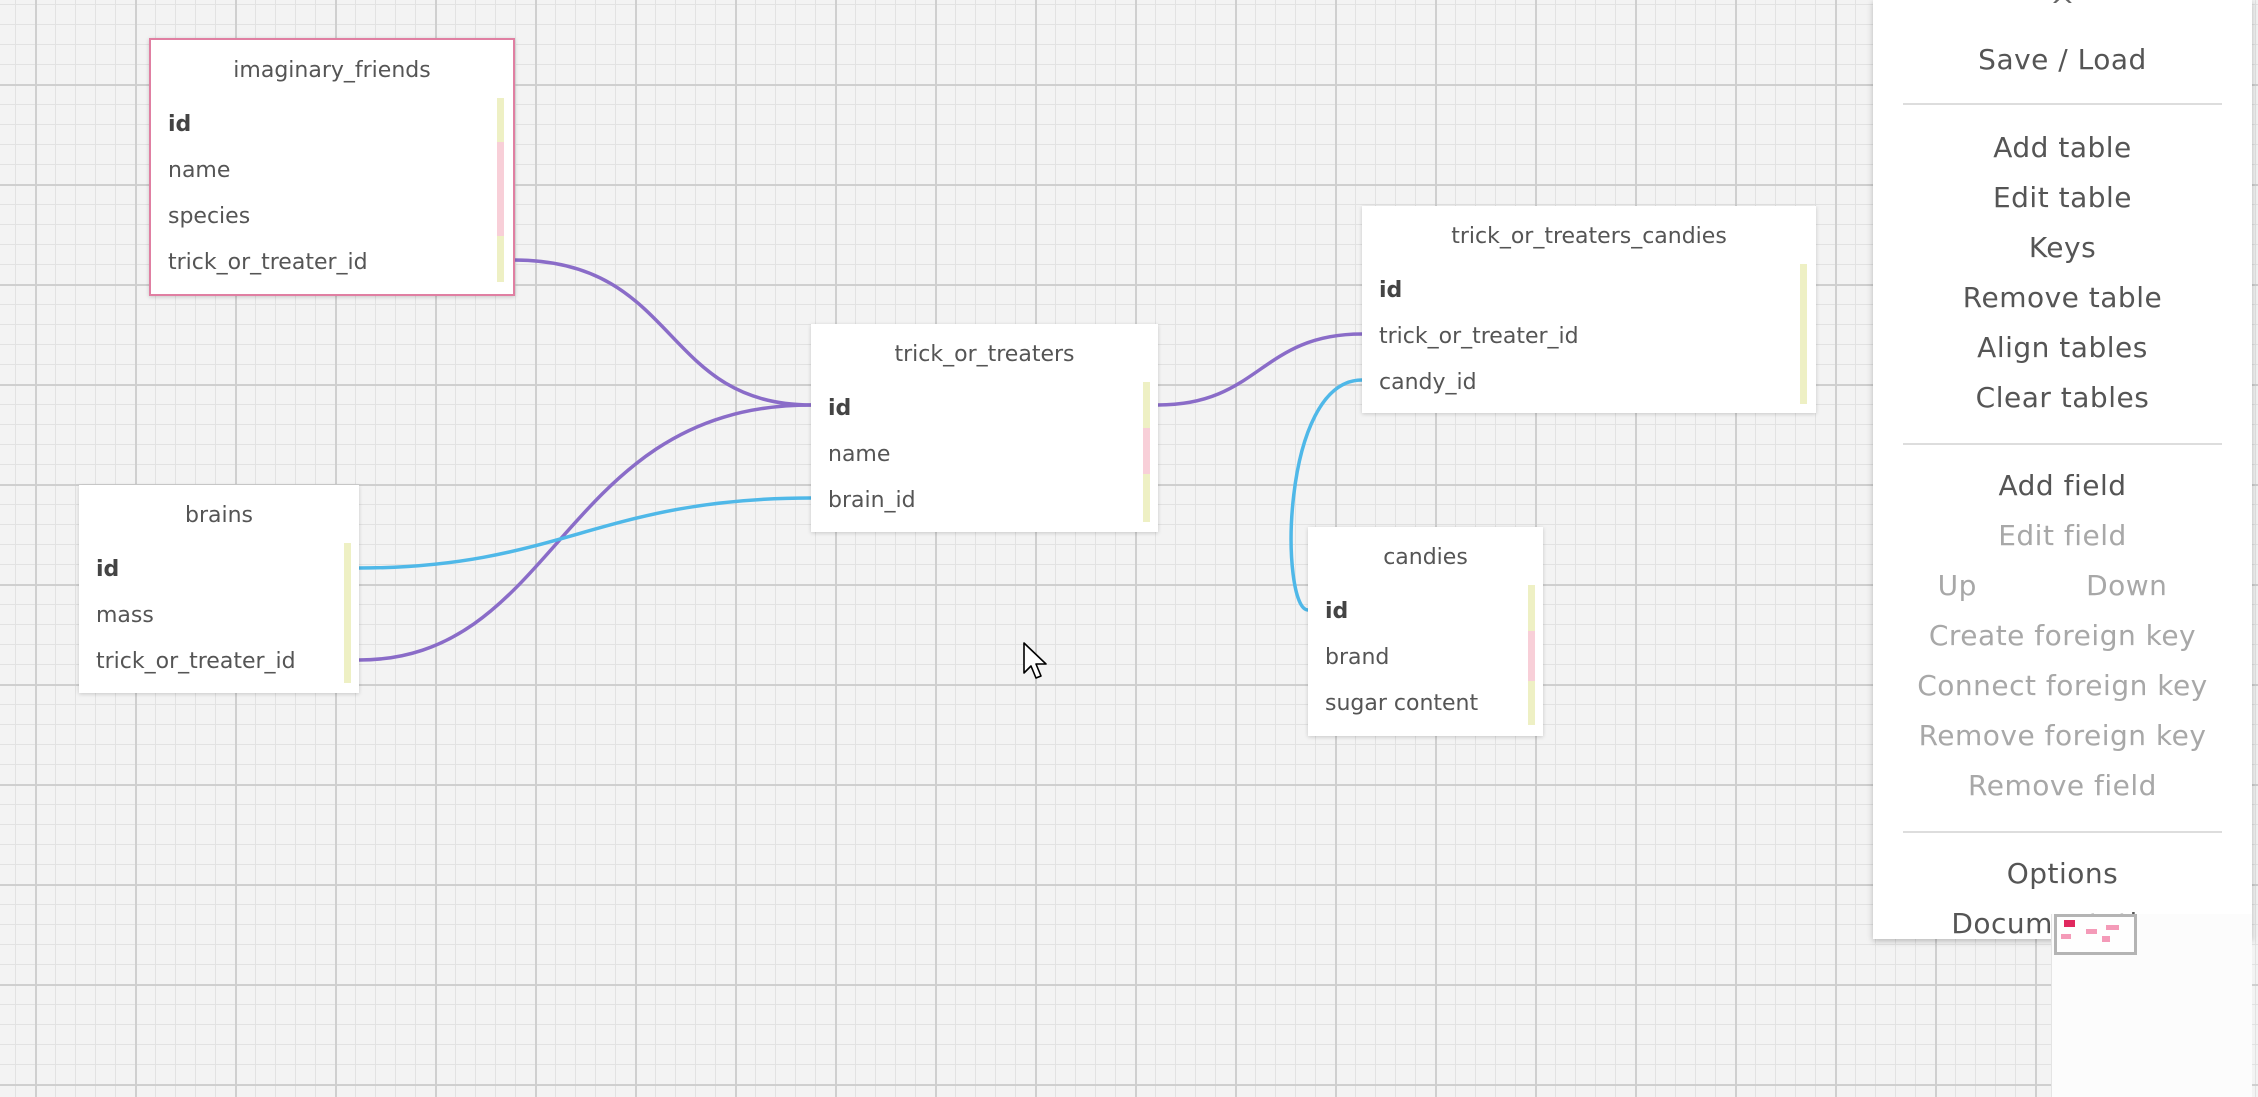 This screenshot has width=2258, height=1097. I want to click on remove-field-button: Remove field, so click(2062, 786).